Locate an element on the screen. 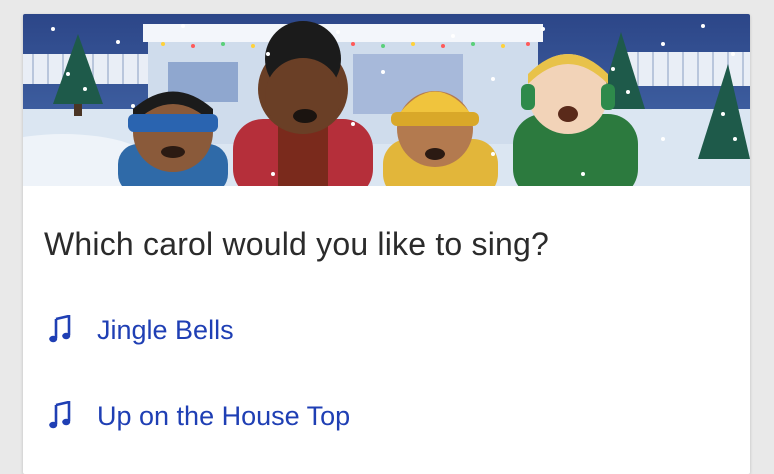 This screenshot has height=474, width=774. option-label: Up on the House Top is located at coordinates (223, 416).